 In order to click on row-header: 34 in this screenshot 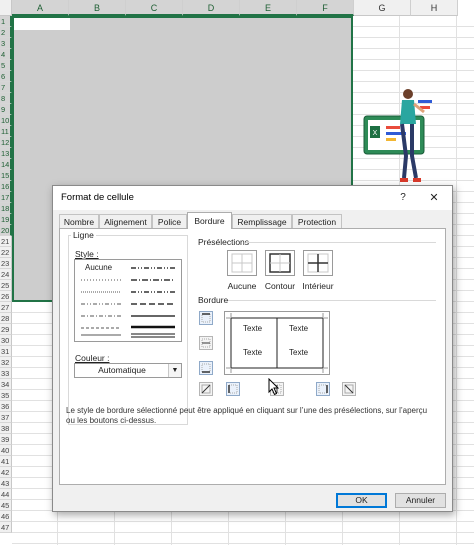, I will do `click(6, 384)`.